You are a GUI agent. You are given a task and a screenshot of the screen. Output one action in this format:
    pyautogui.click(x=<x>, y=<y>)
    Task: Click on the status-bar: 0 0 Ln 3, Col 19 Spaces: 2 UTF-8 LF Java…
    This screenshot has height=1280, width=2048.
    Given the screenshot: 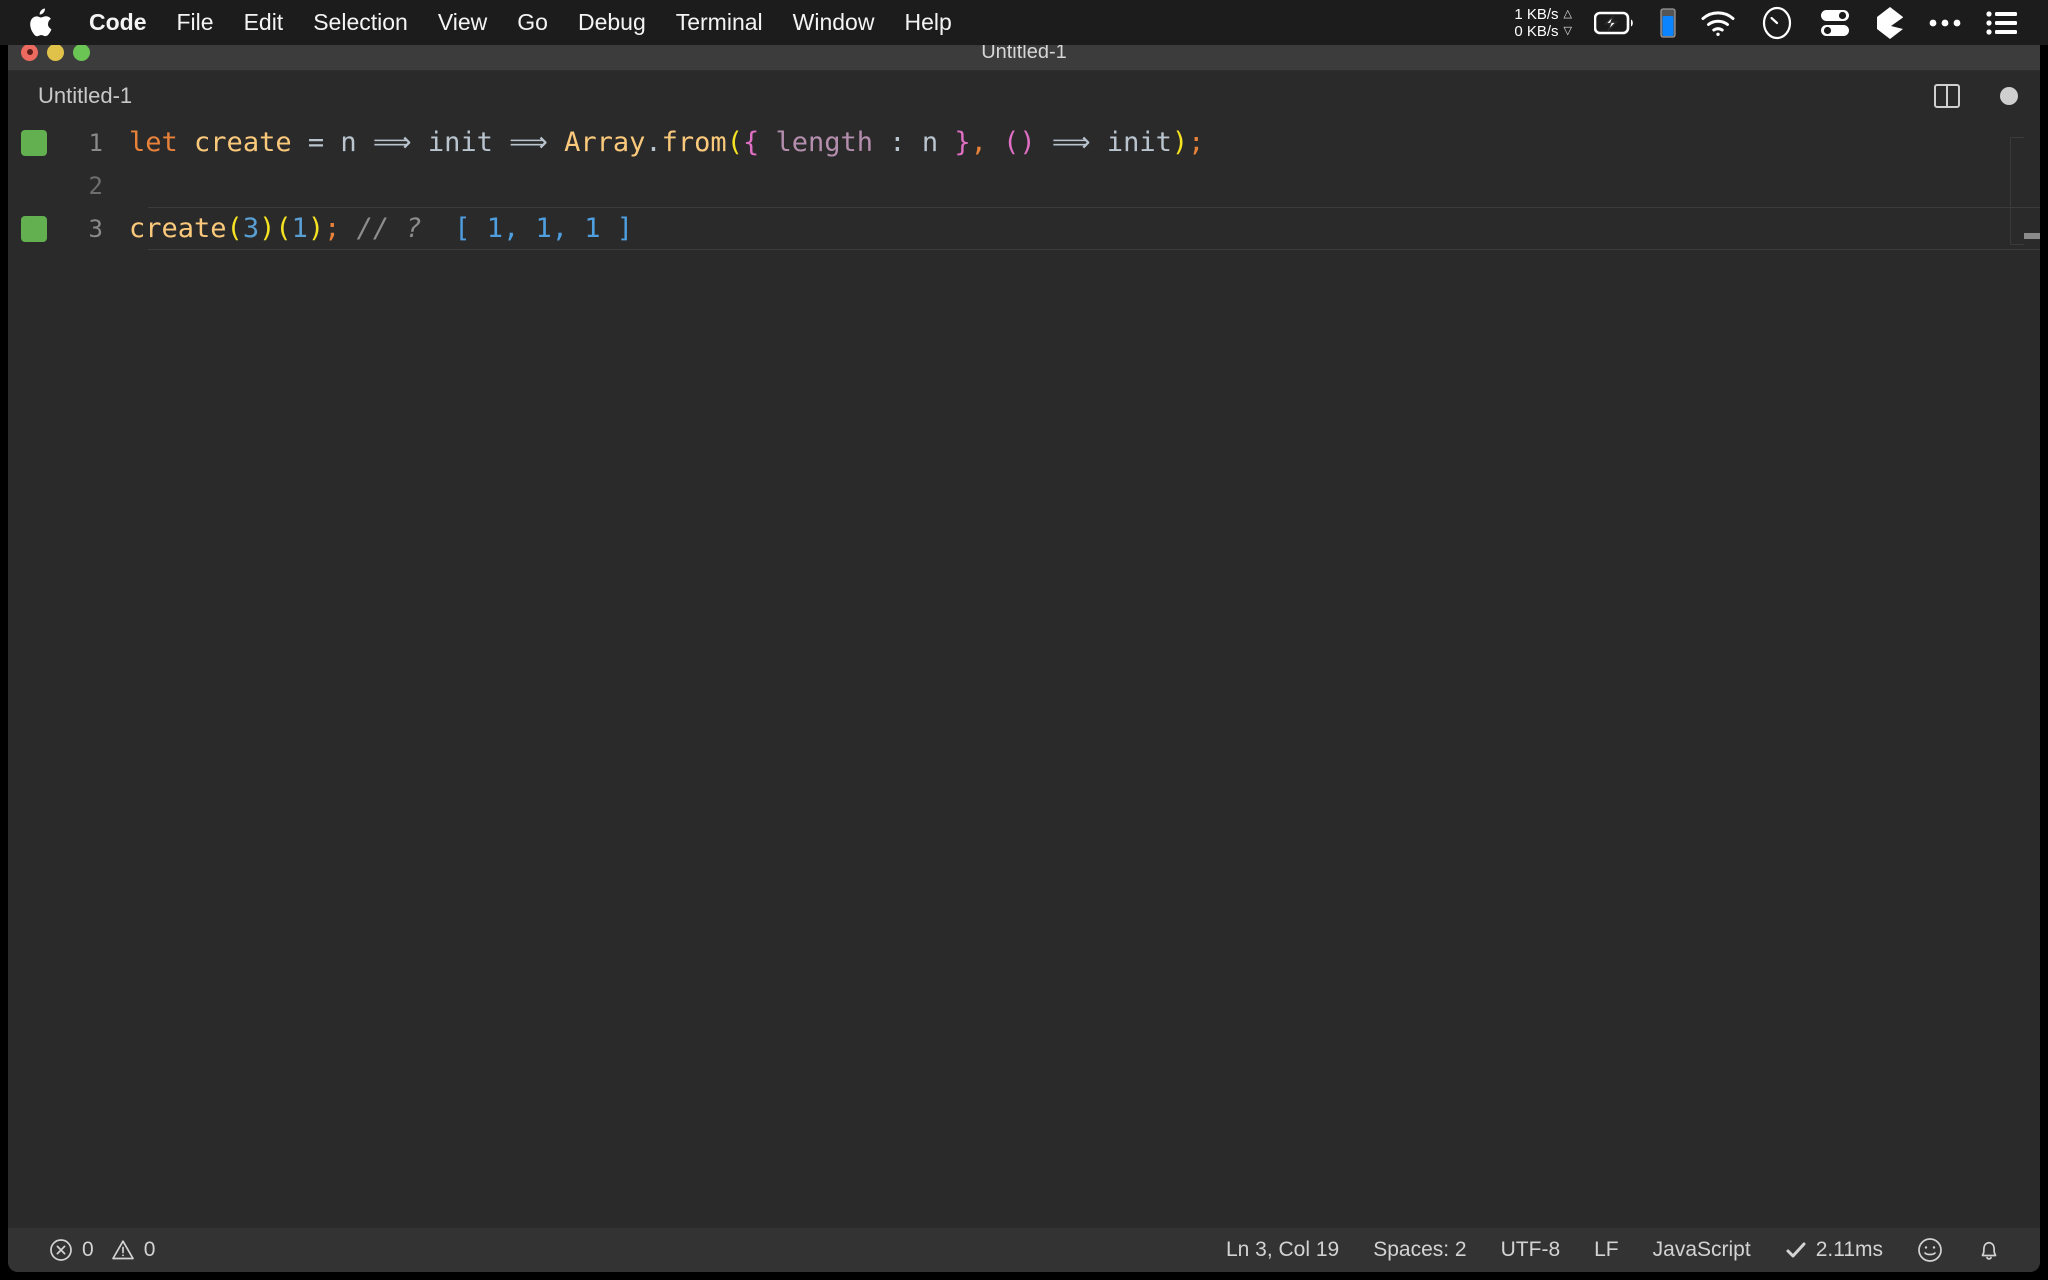 What is the action you would take?
    pyautogui.click(x=1024, y=1250)
    